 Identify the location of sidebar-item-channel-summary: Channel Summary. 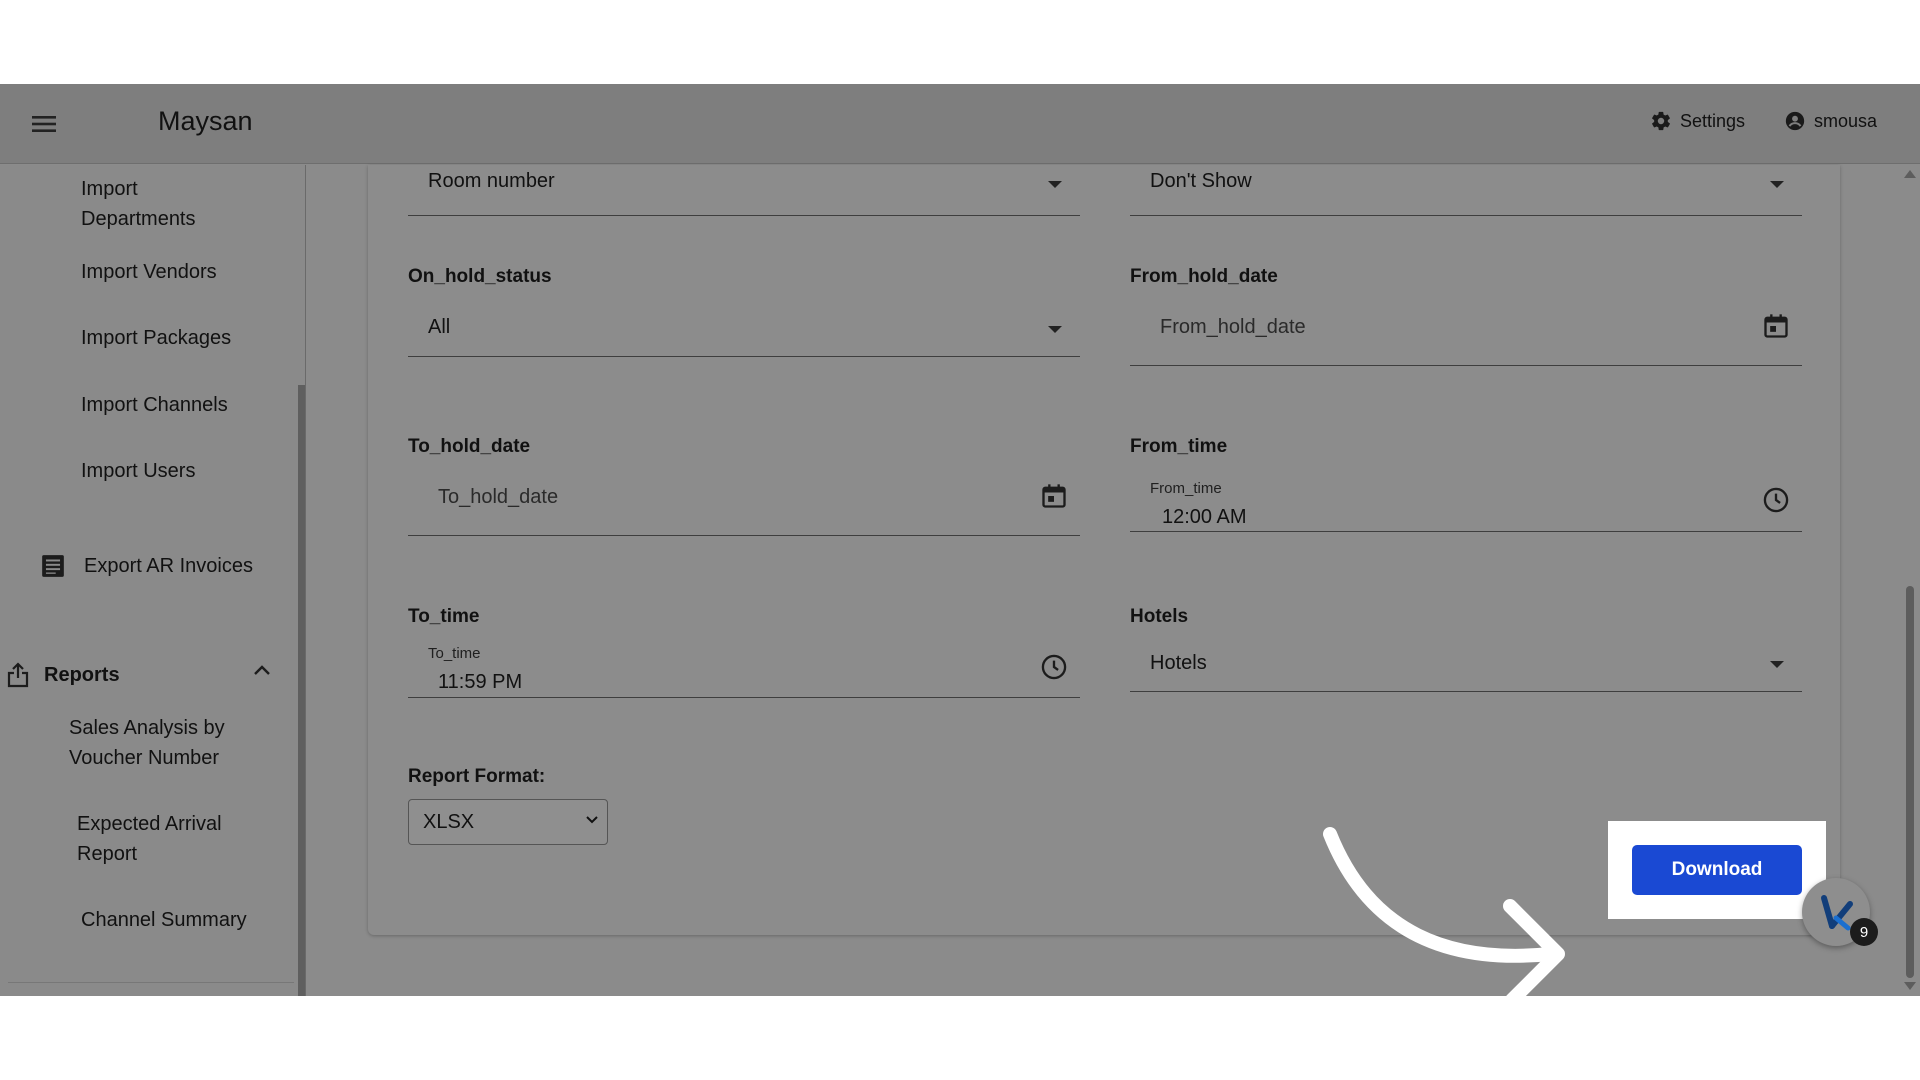
(164, 920).